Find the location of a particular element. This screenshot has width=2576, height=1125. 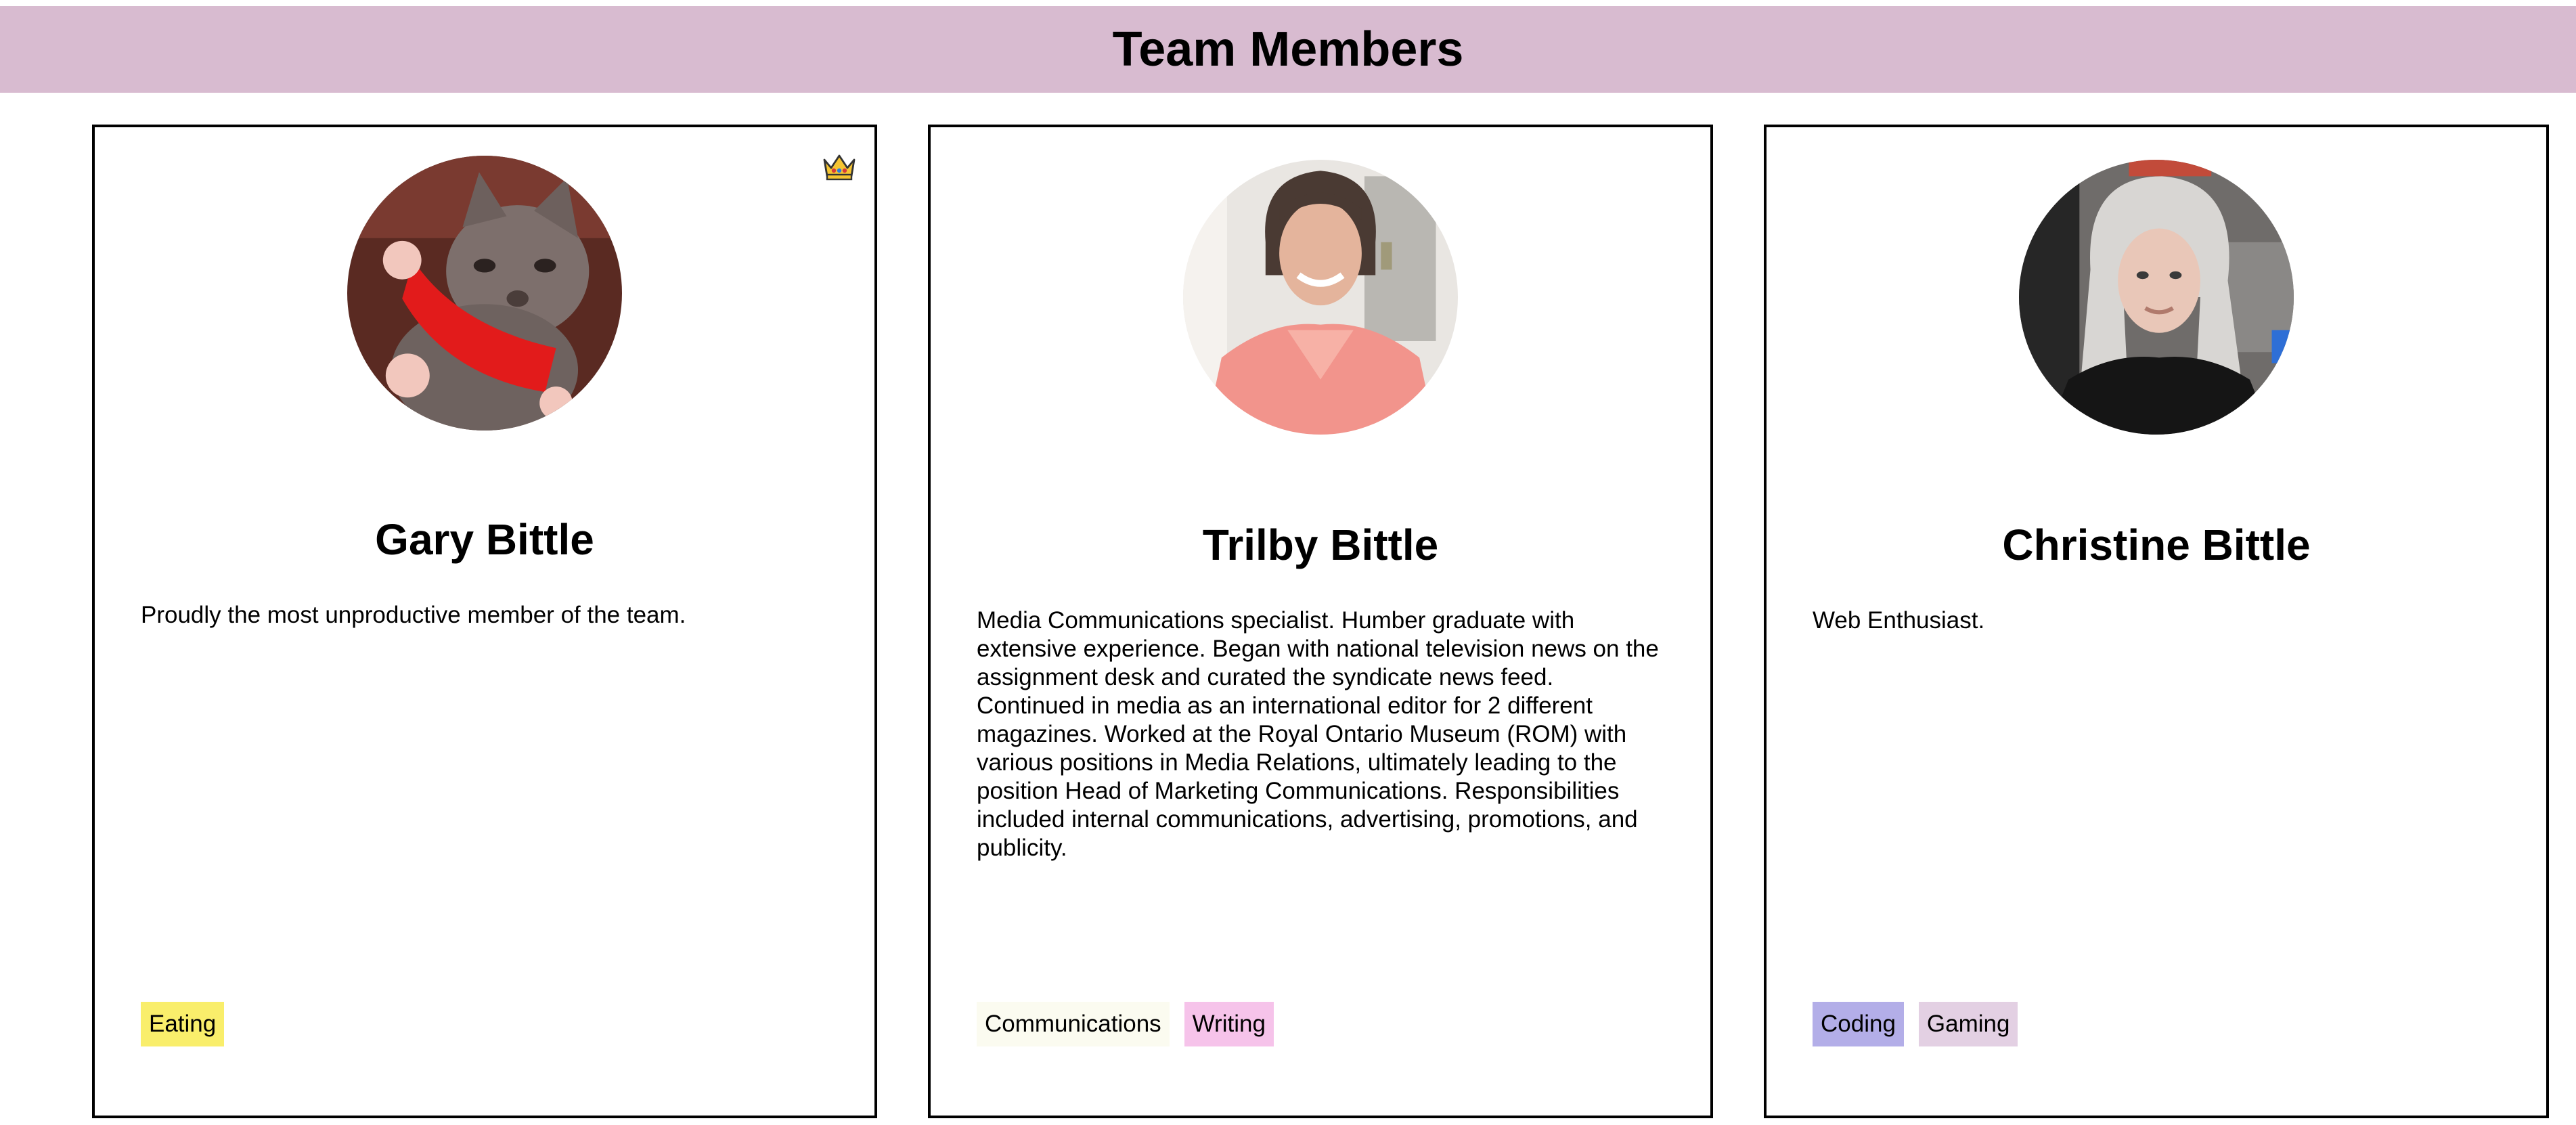

tag-gaming: Gaming is located at coordinates (1968, 1024).